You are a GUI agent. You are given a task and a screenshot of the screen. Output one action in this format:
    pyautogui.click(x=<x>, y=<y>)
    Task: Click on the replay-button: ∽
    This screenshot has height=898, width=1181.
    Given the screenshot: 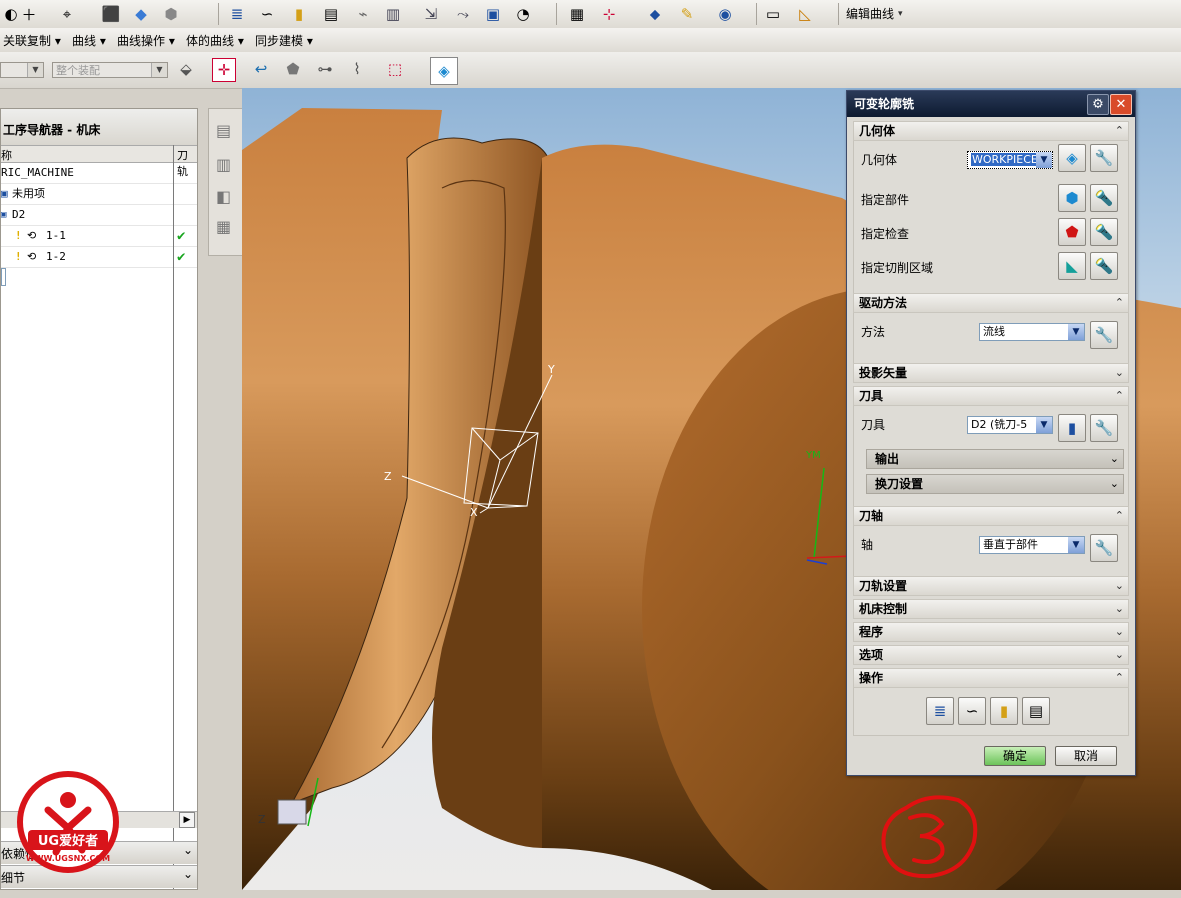 What is the action you would take?
    pyautogui.click(x=972, y=711)
    